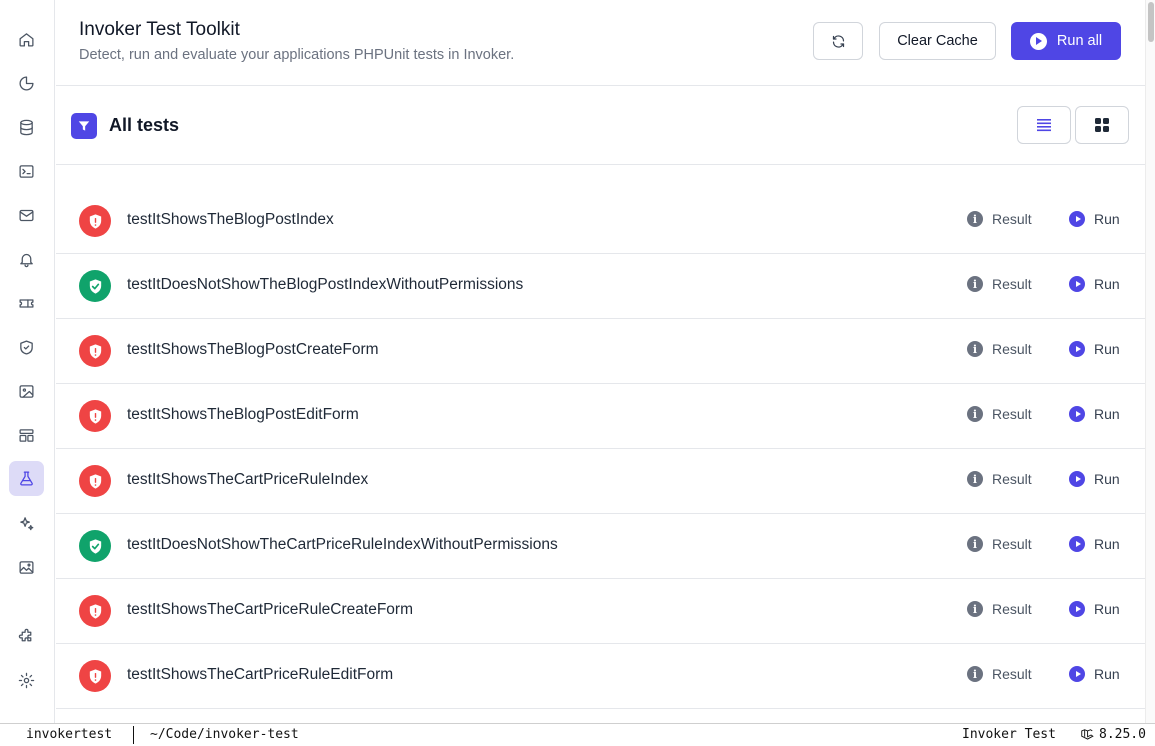  I want to click on list-icon, so click(1044, 125).